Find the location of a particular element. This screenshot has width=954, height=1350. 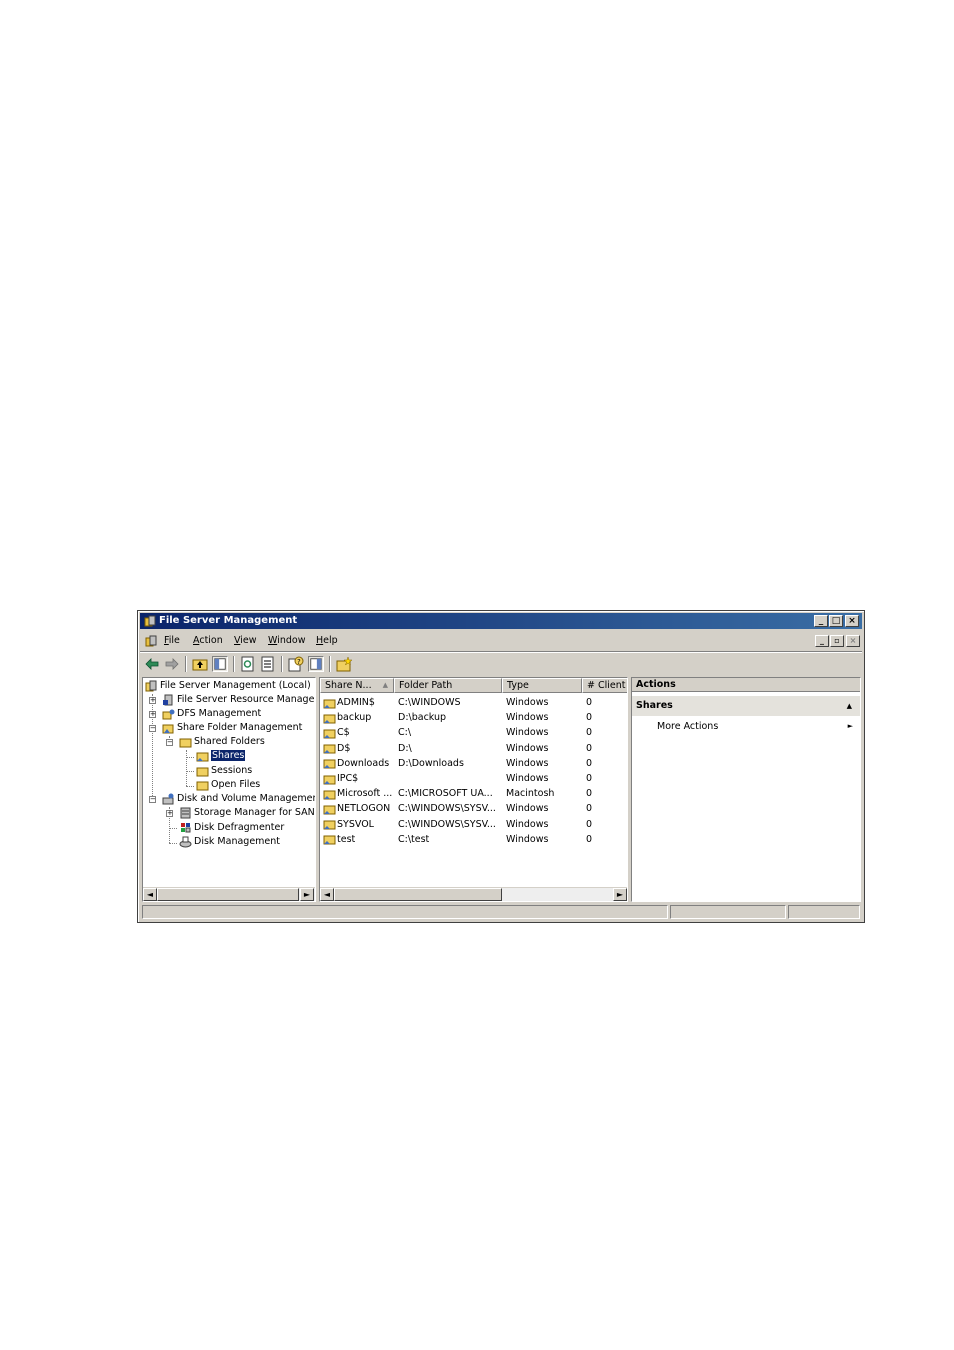

table-row: SYSVOL C:\WINDOWS\SYSV... Windows 0 is located at coordinates (473, 824).